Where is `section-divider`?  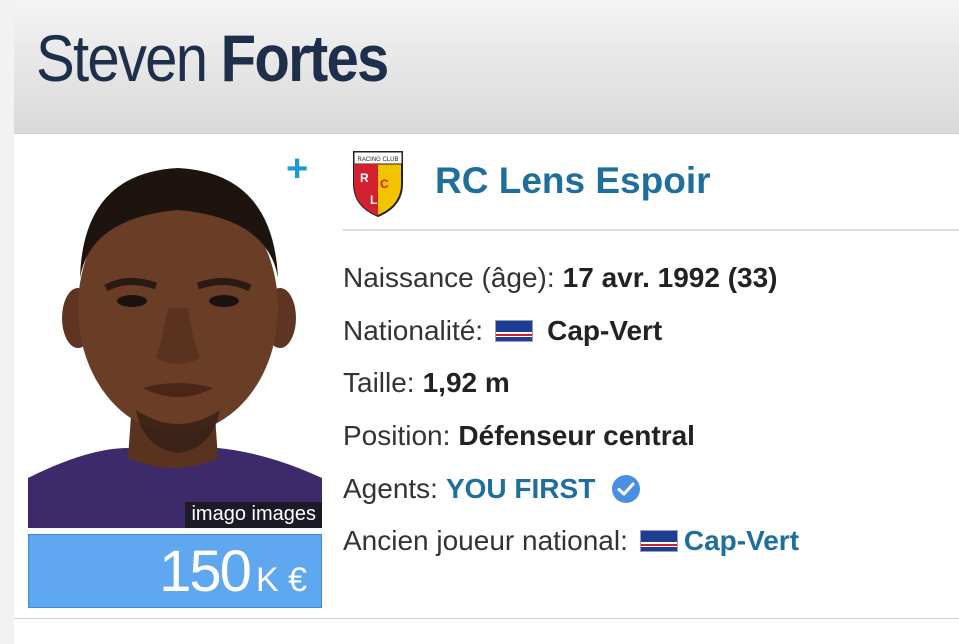 section-divider is located at coordinates (651, 230).